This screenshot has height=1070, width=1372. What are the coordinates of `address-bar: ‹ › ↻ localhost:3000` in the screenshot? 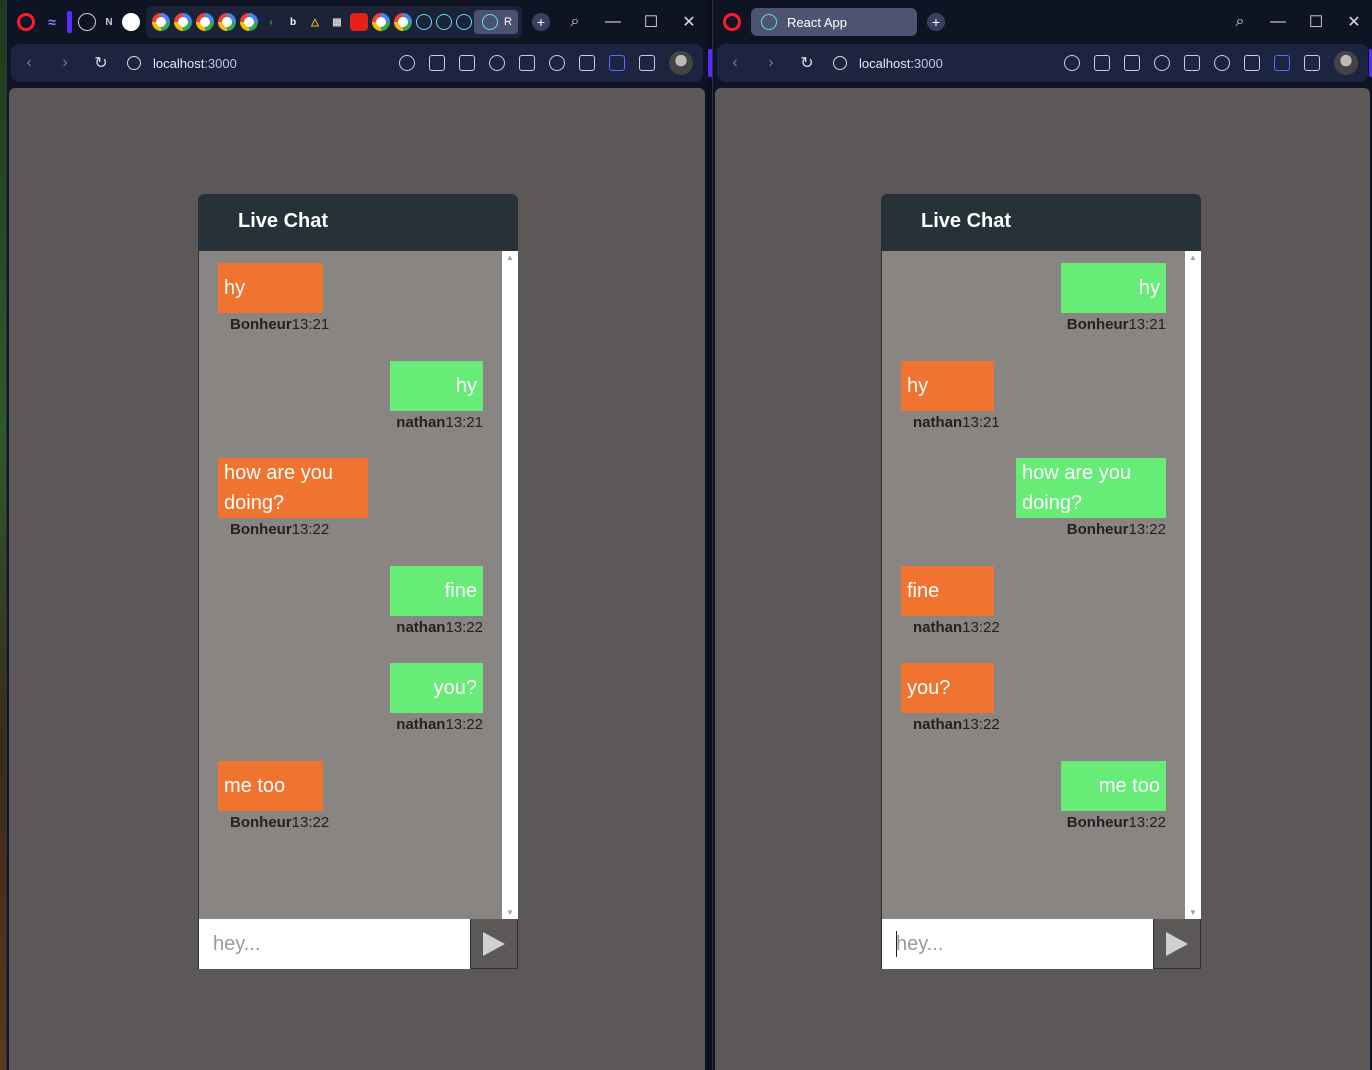 It's located at (362, 63).